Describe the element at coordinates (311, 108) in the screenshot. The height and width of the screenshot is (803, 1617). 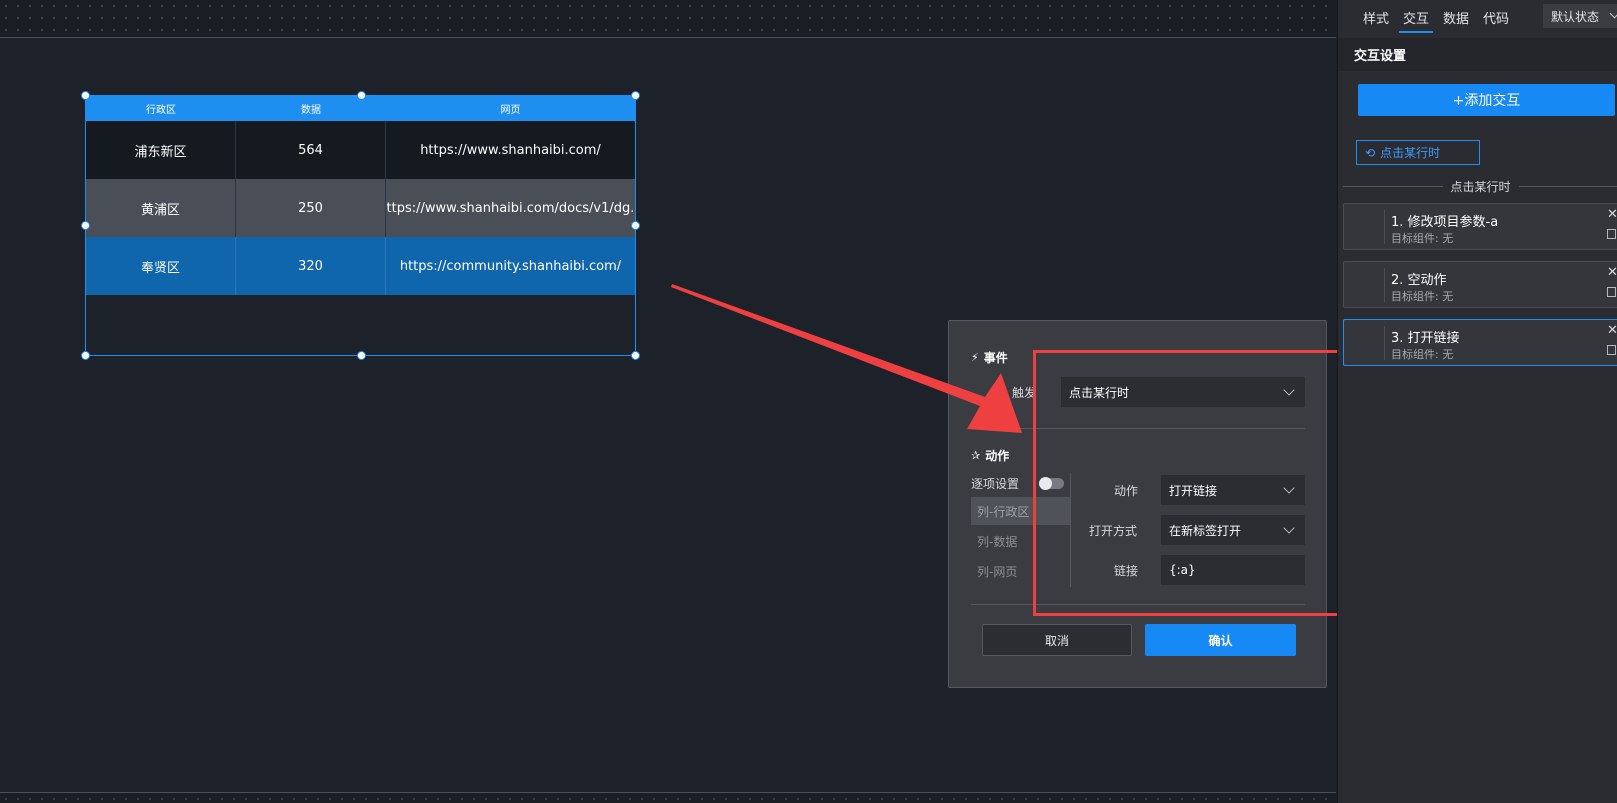
I see `column-header-data: 数据` at that location.